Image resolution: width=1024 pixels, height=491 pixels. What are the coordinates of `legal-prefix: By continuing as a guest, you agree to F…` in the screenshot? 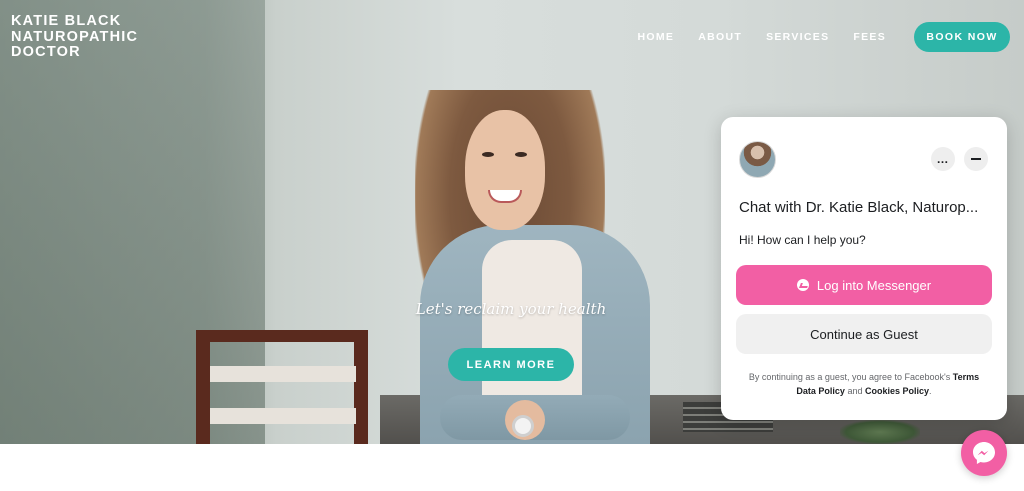 It's located at (849, 377).